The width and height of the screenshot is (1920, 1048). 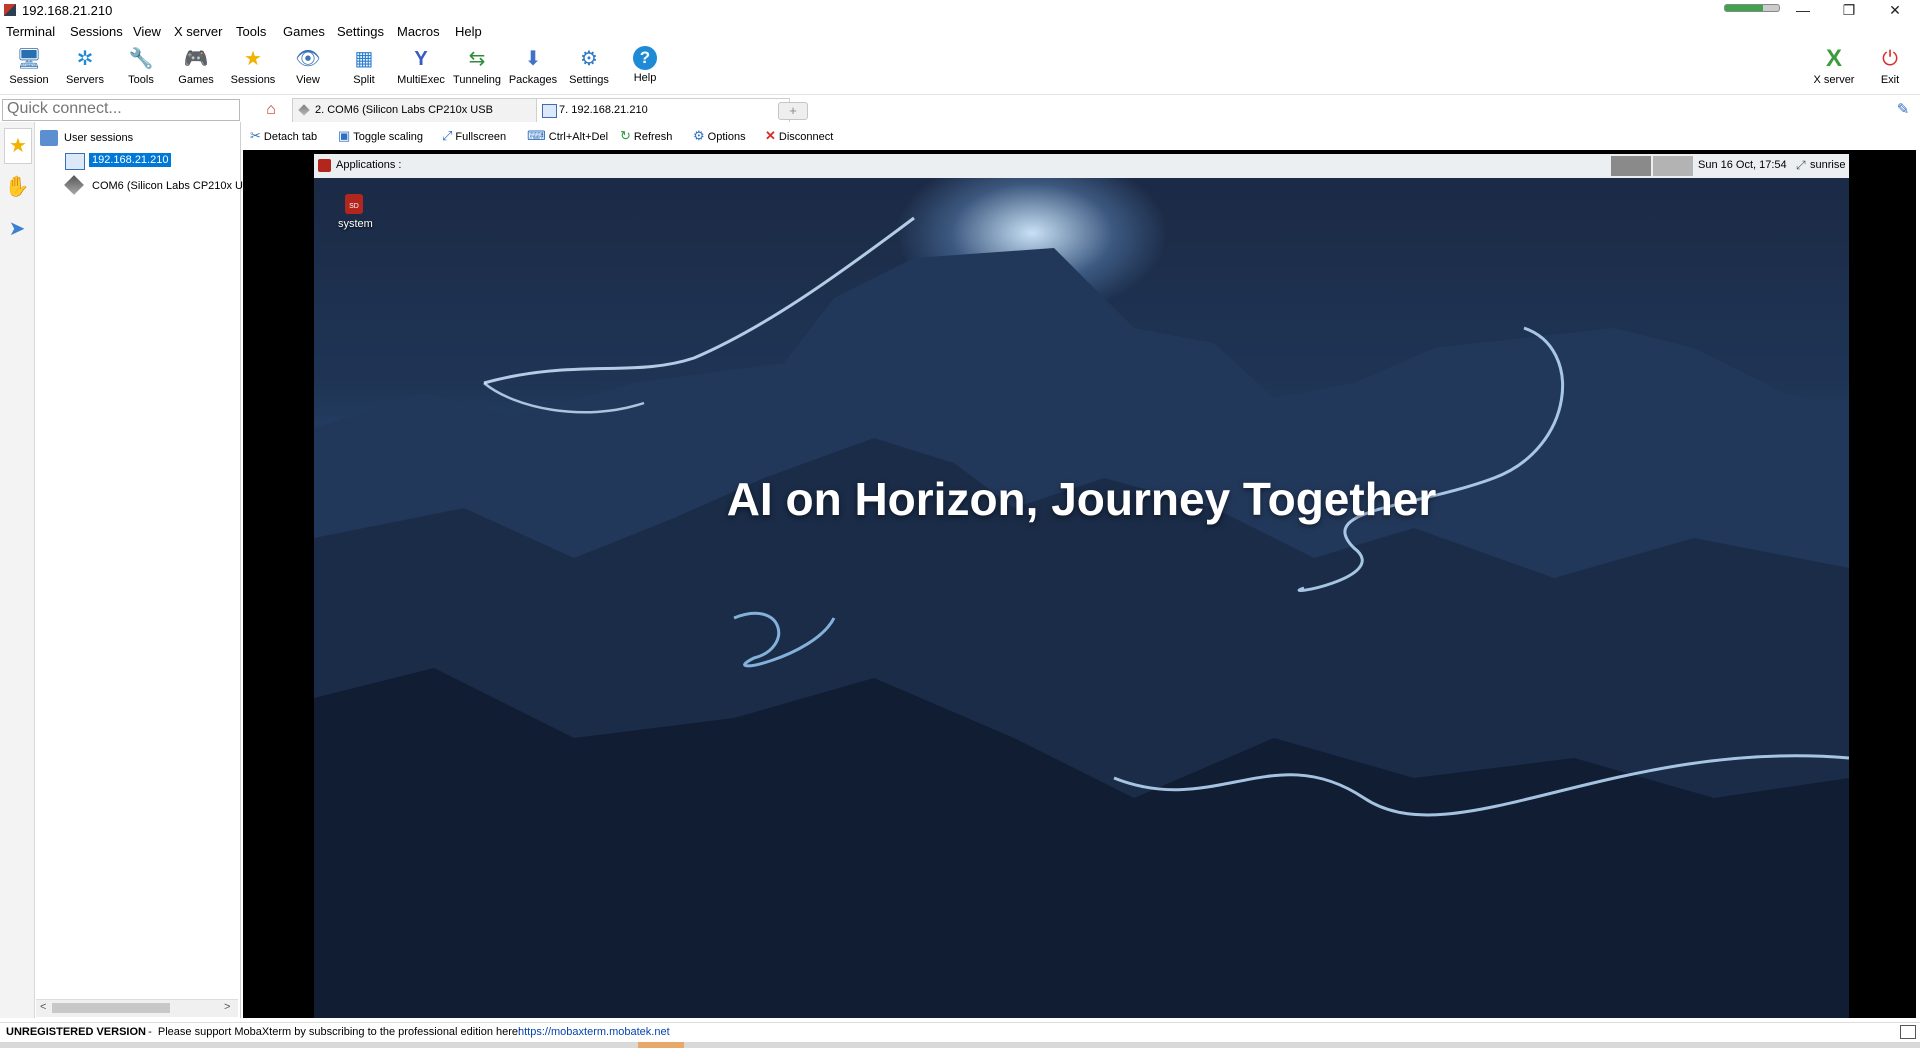 I want to click on tools-icon: 🔧, so click(x=141, y=59).